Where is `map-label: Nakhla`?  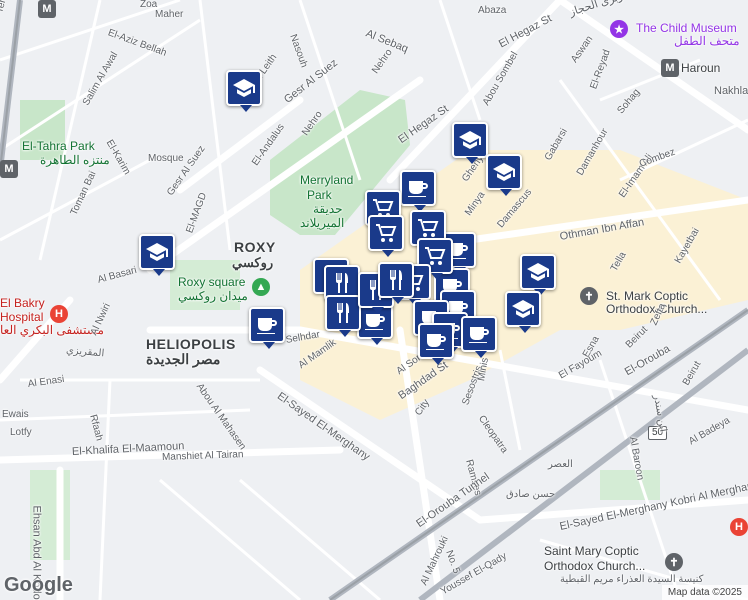 map-label: Nakhla is located at coordinates (731, 91).